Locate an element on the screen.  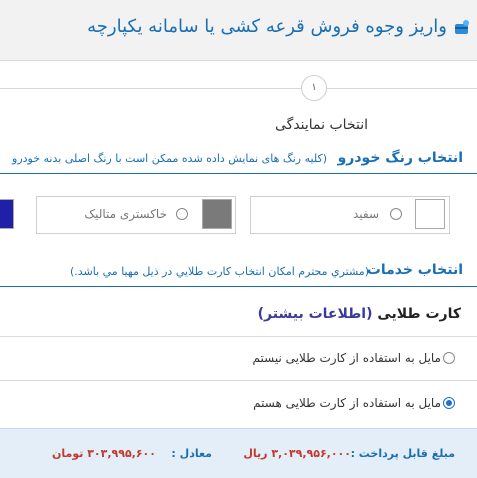
gold-card-title: کارت طلایی (اطلاعات بیشتر) is located at coordinates (359, 314).